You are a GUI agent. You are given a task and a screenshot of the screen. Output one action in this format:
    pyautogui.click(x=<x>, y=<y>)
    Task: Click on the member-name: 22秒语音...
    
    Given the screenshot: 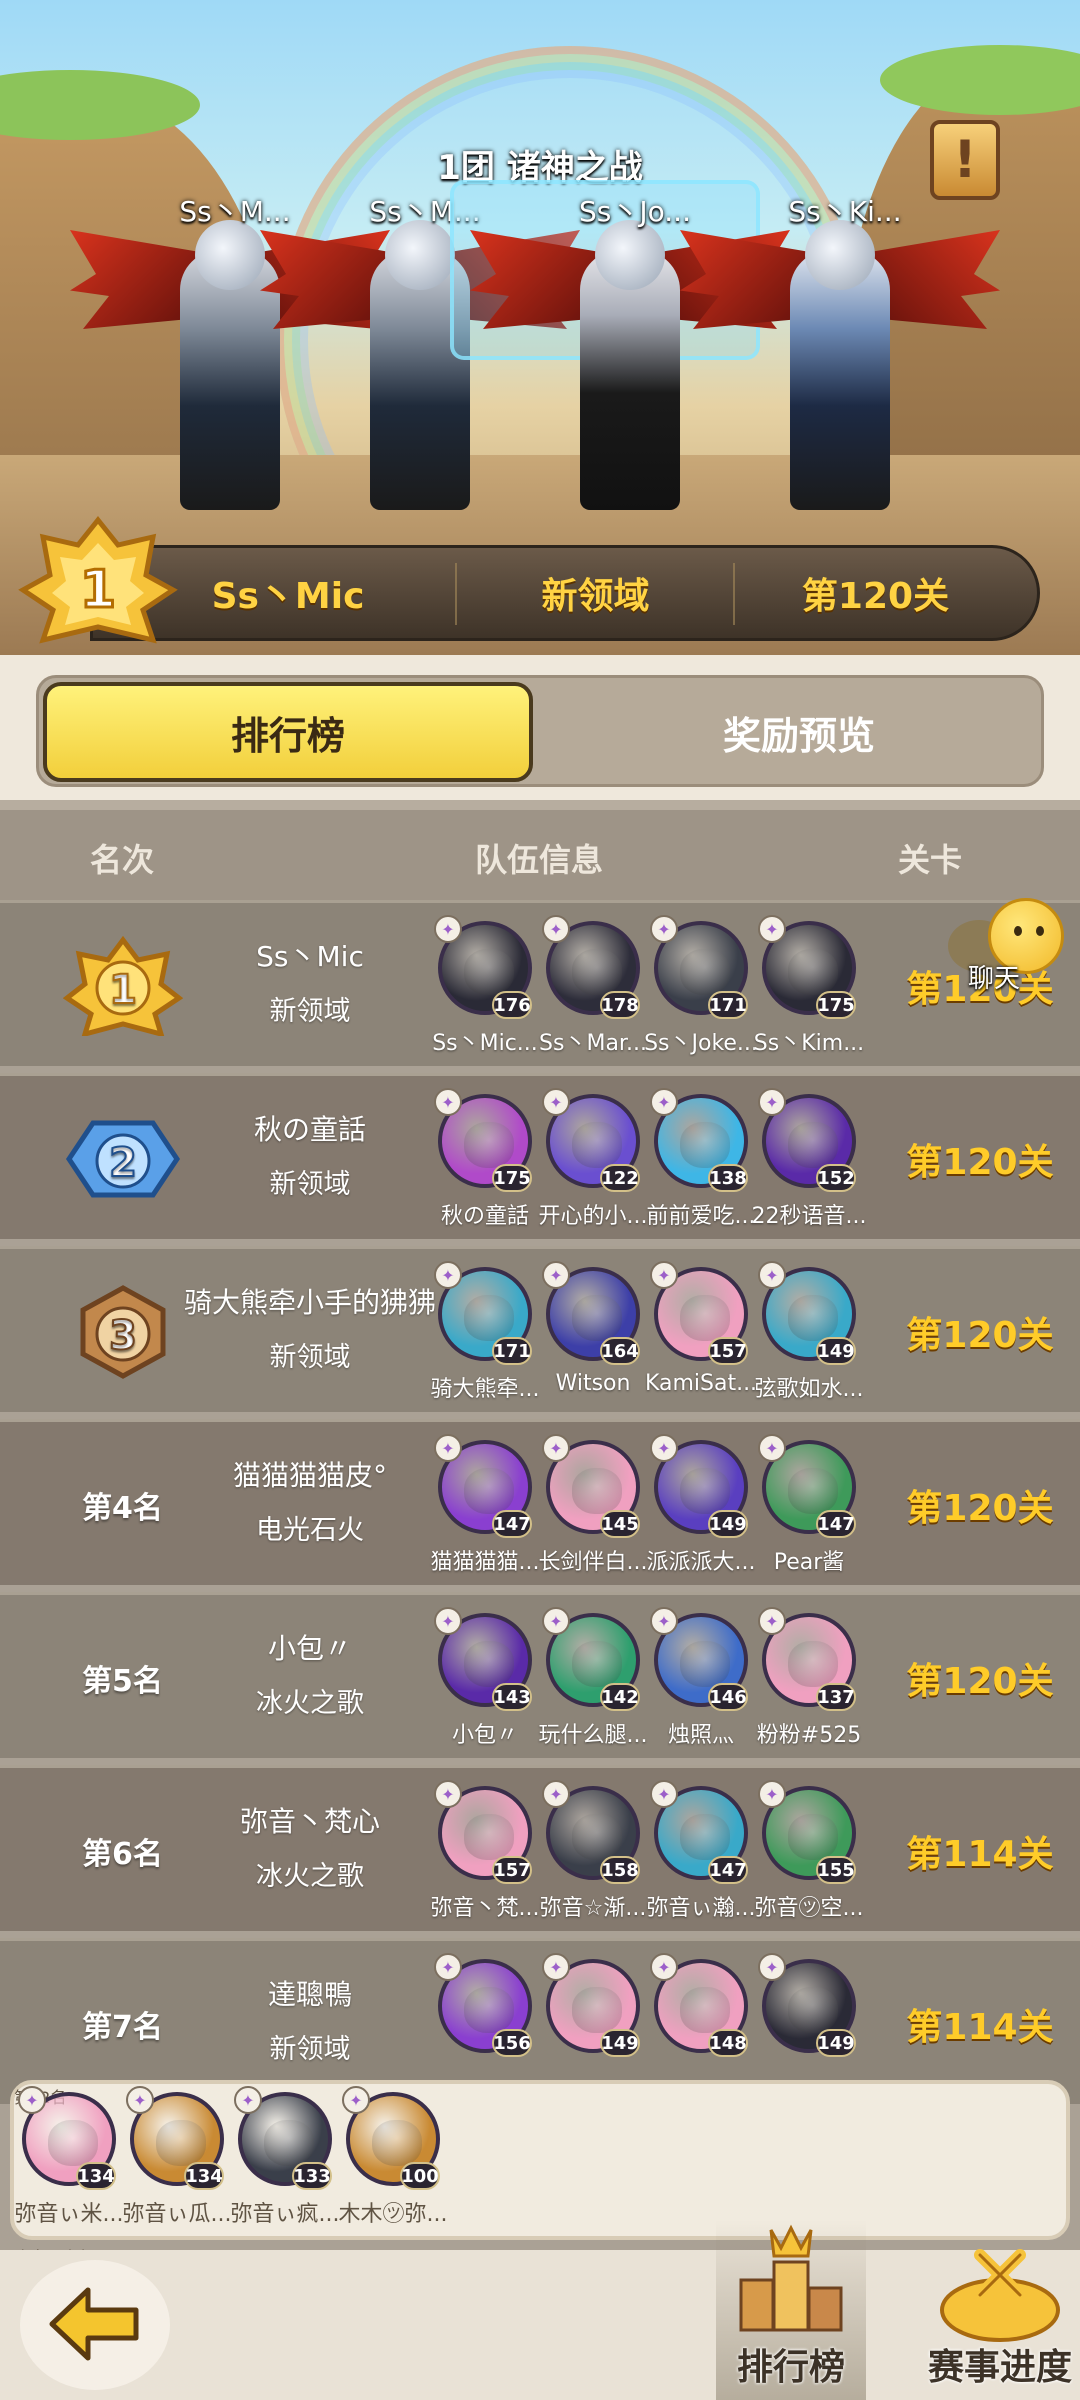 What is the action you would take?
    pyautogui.click(x=809, y=1216)
    